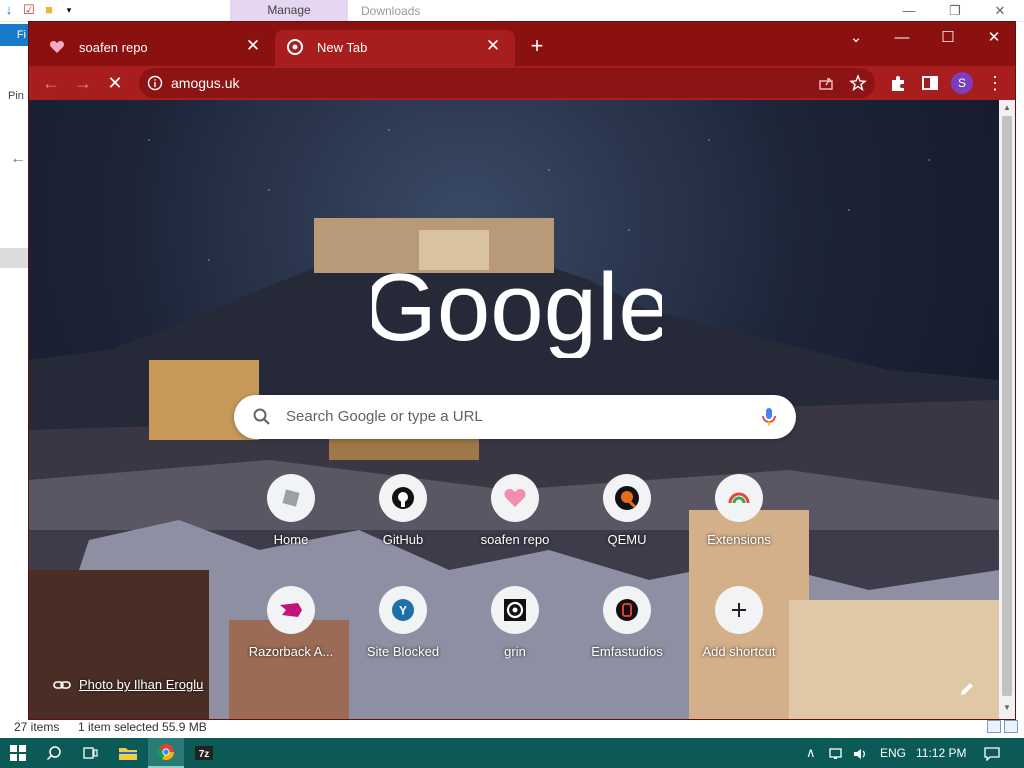 The width and height of the screenshot is (1024, 768). Describe the element at coordinates (403, 539) in the screenshot. I see `shortcut-label: GitHub` at that location.